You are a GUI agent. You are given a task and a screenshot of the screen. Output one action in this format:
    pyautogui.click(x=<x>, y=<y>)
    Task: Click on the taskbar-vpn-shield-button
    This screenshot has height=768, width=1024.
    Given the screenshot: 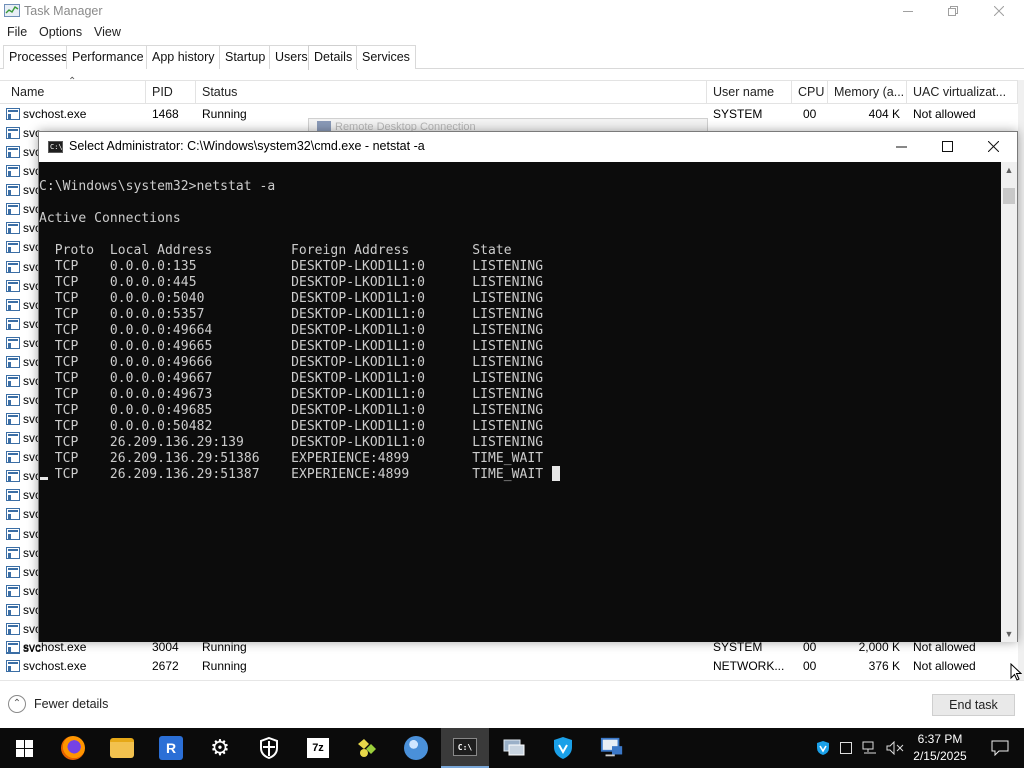 What is the action you would take?
    pyautogui.click(x=563, y=748)
    